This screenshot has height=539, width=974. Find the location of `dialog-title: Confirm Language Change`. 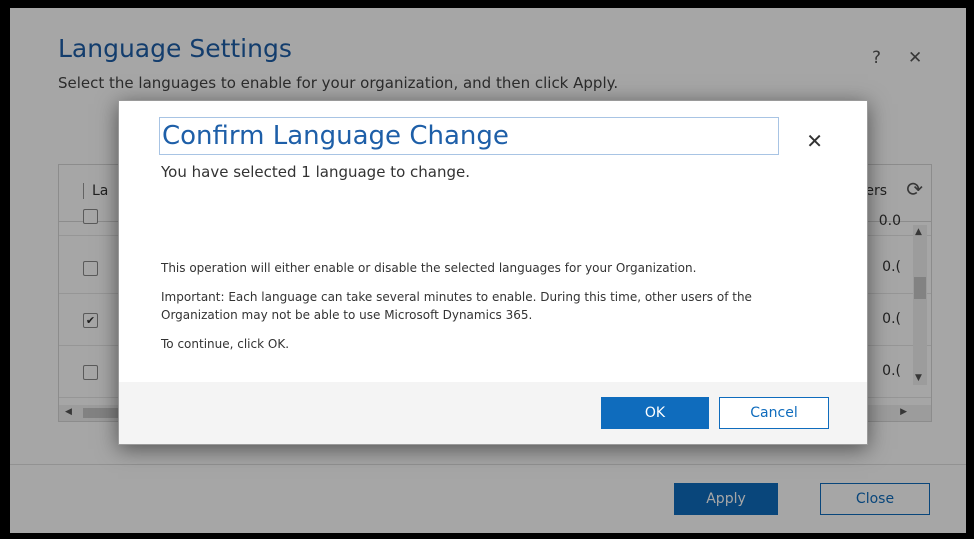

dialog-title: Confirm Language Change is located at coordinates (469, 136).